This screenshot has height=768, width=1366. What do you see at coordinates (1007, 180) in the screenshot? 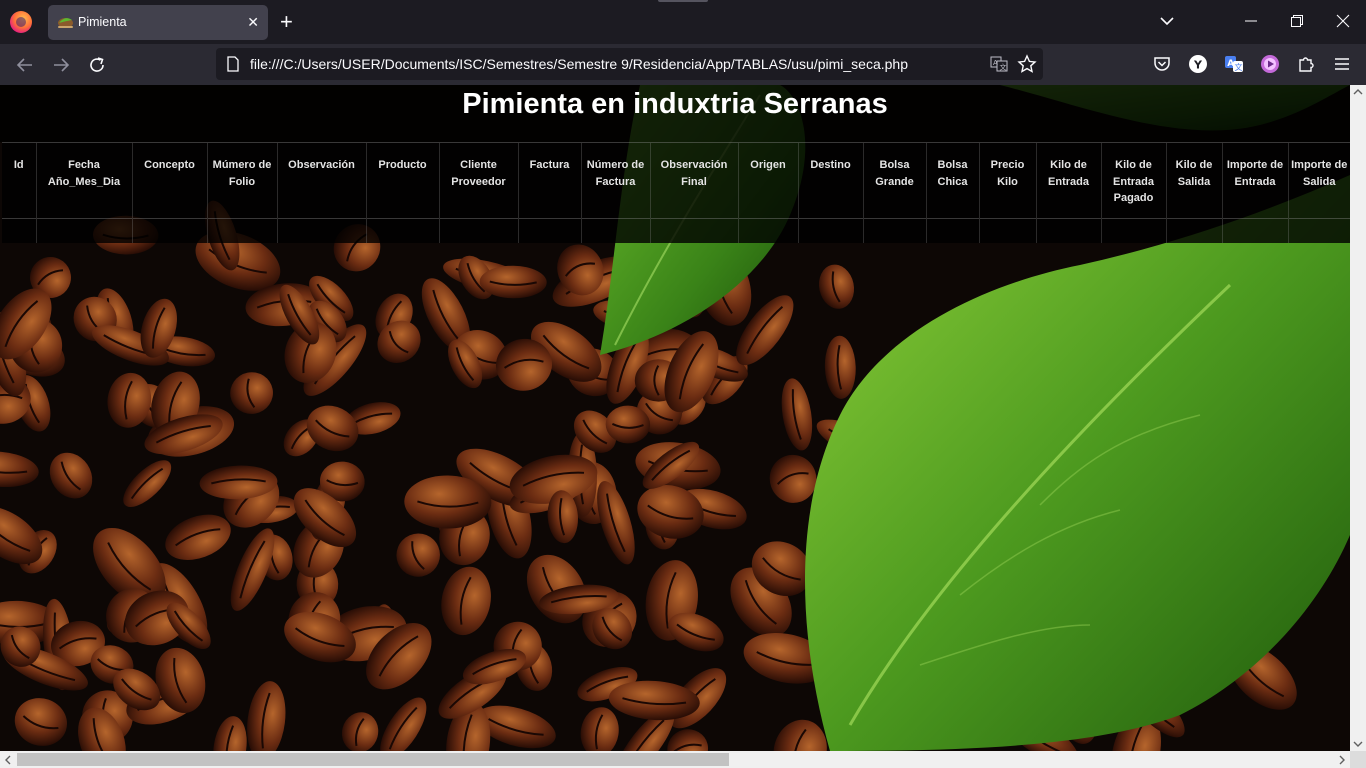
I see `column-header-precio-kilo: Precio Kilo` at bounding box center [1007, 180].